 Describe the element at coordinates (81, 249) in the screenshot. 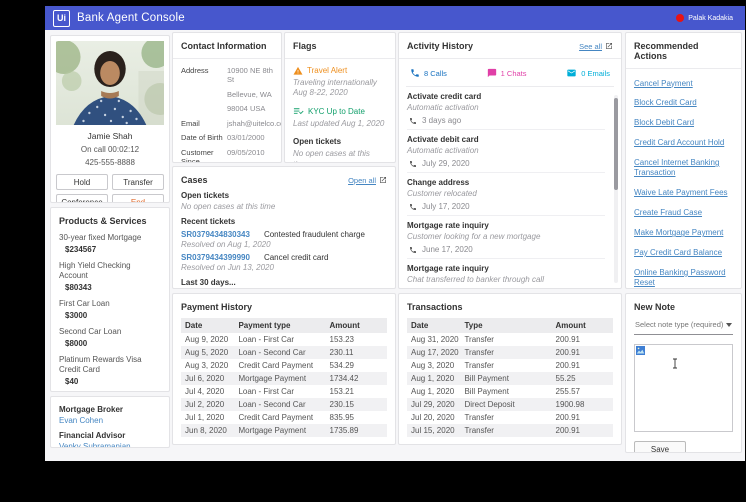

I see `product-balance: $234567` at that location.